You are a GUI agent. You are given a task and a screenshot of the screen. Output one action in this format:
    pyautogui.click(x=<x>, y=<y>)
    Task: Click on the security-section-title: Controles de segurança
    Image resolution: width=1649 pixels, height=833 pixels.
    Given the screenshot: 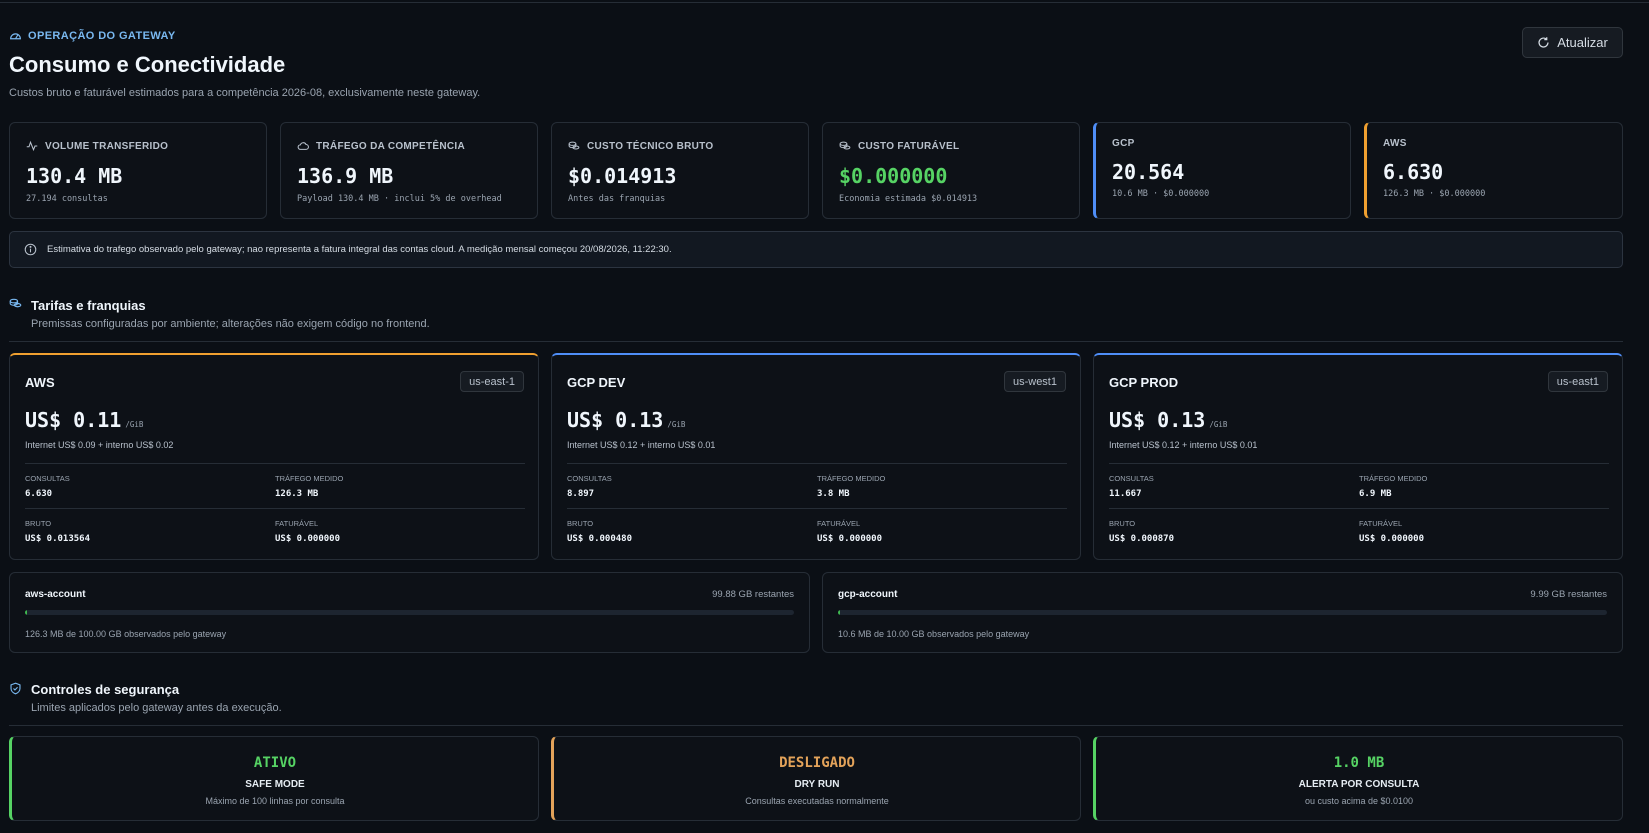 What is the action you would take?
    pyautogui.click(x=105, y=689)
    